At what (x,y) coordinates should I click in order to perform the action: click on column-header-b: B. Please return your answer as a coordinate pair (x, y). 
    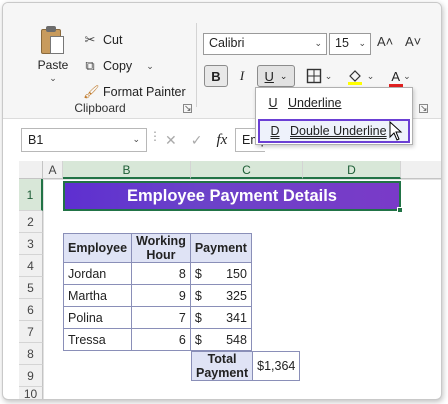
    Looking at the image, I should click on (127, 170).